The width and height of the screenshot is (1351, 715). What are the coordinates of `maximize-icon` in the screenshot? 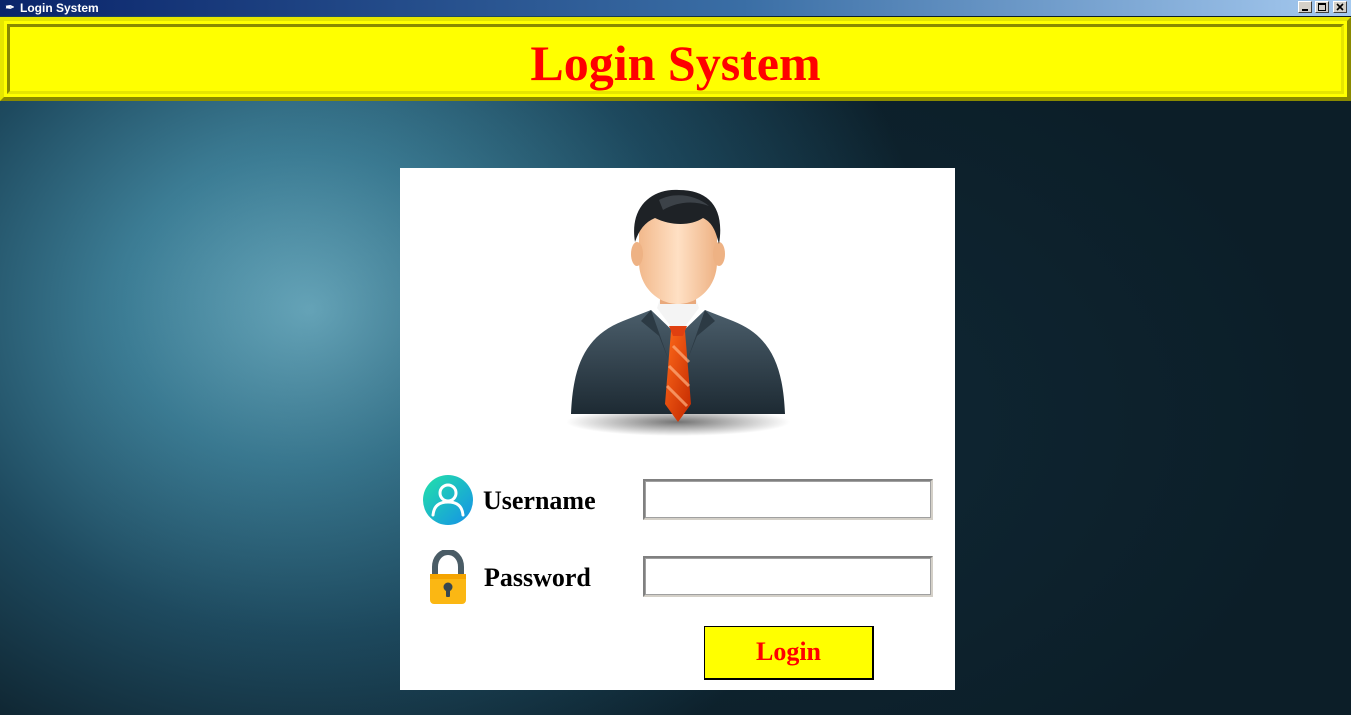 It's located at (1322, 7).